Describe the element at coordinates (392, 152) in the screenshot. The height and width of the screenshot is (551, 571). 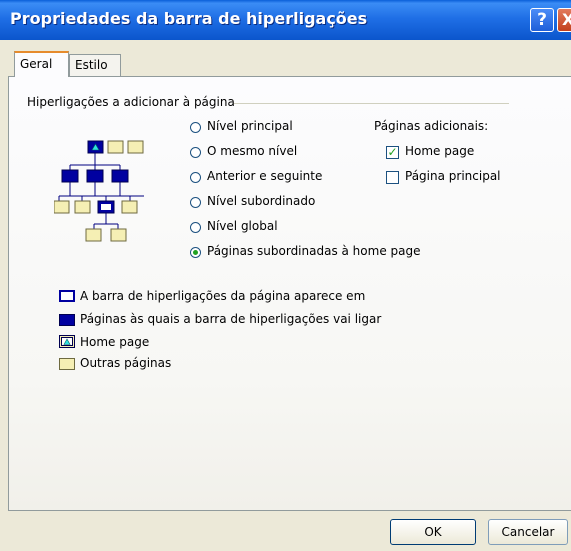
I see `checkbox-home-page: ✓` at that location.